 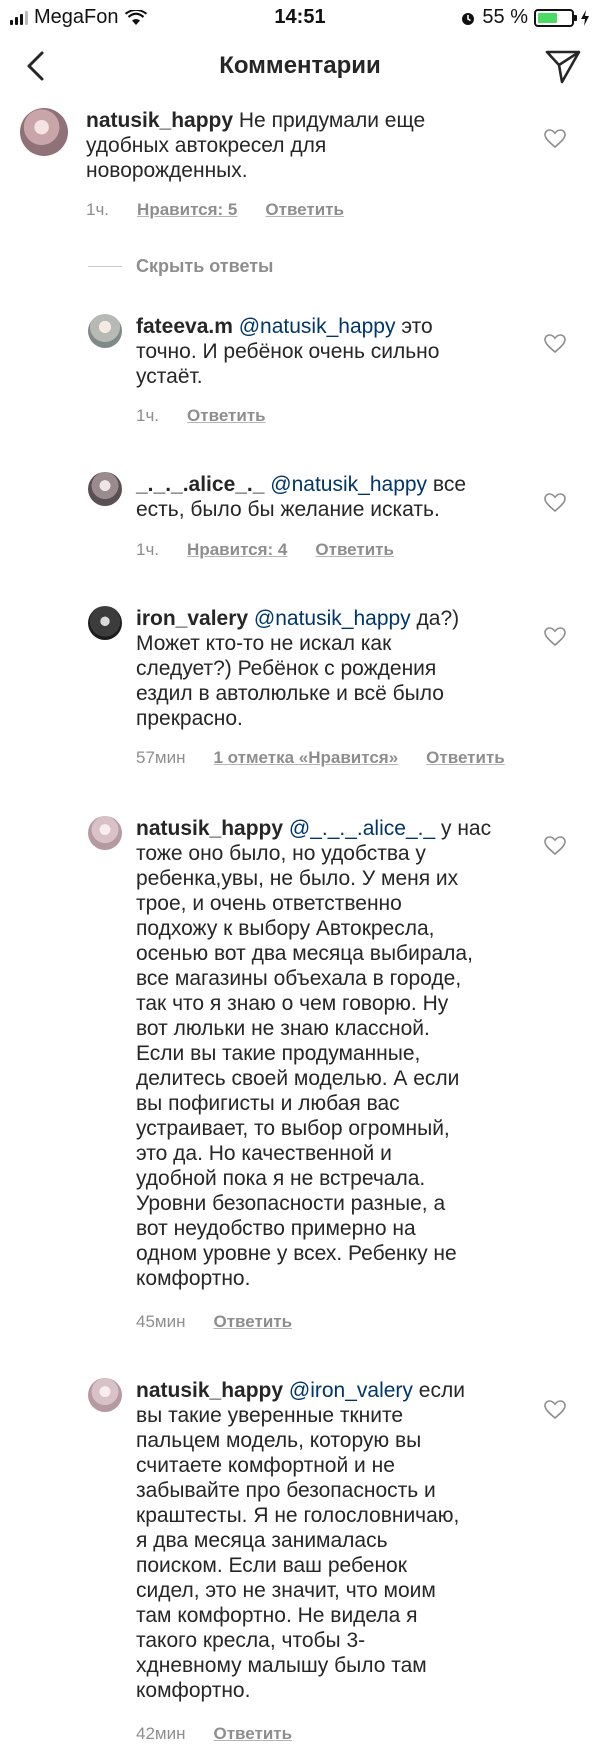 I want to click on comment-meta: 57мин 1 отметка «Нравится» Ответить, so click(x=320, y=758).